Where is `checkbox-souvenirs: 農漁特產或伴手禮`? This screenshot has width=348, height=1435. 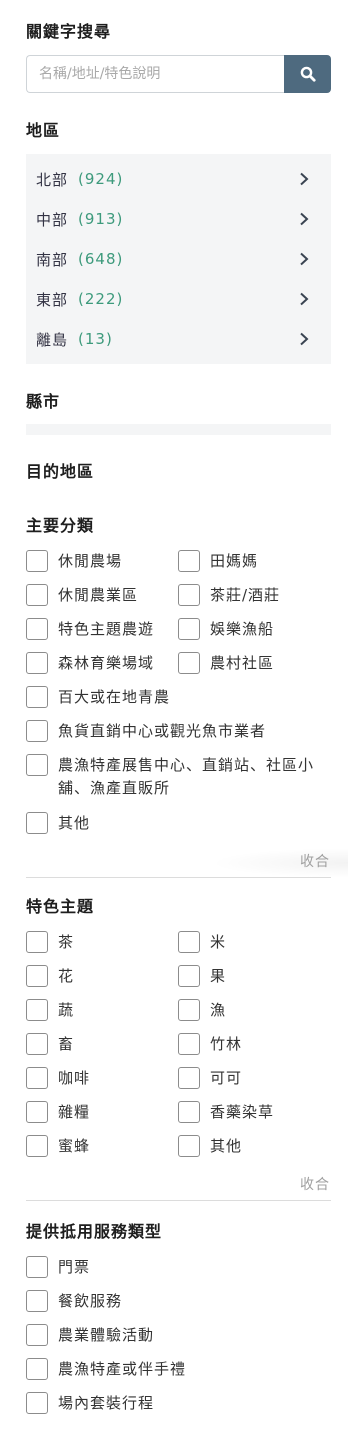
checkbox-souvenirs: 農漁特產或伴手禮 is located at coordinates (106, 1369).